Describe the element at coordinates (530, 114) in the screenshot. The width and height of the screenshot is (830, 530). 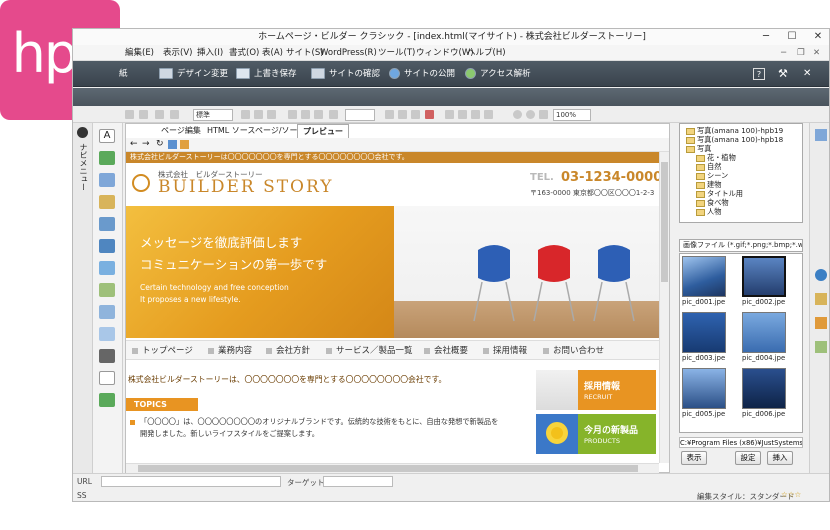
I see `zoom-out-icon` at that location.